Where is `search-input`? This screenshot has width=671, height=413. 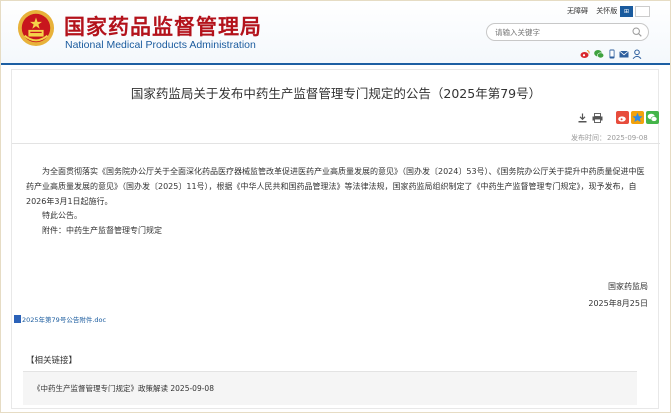 search-input is located at coordinates (560, 32).